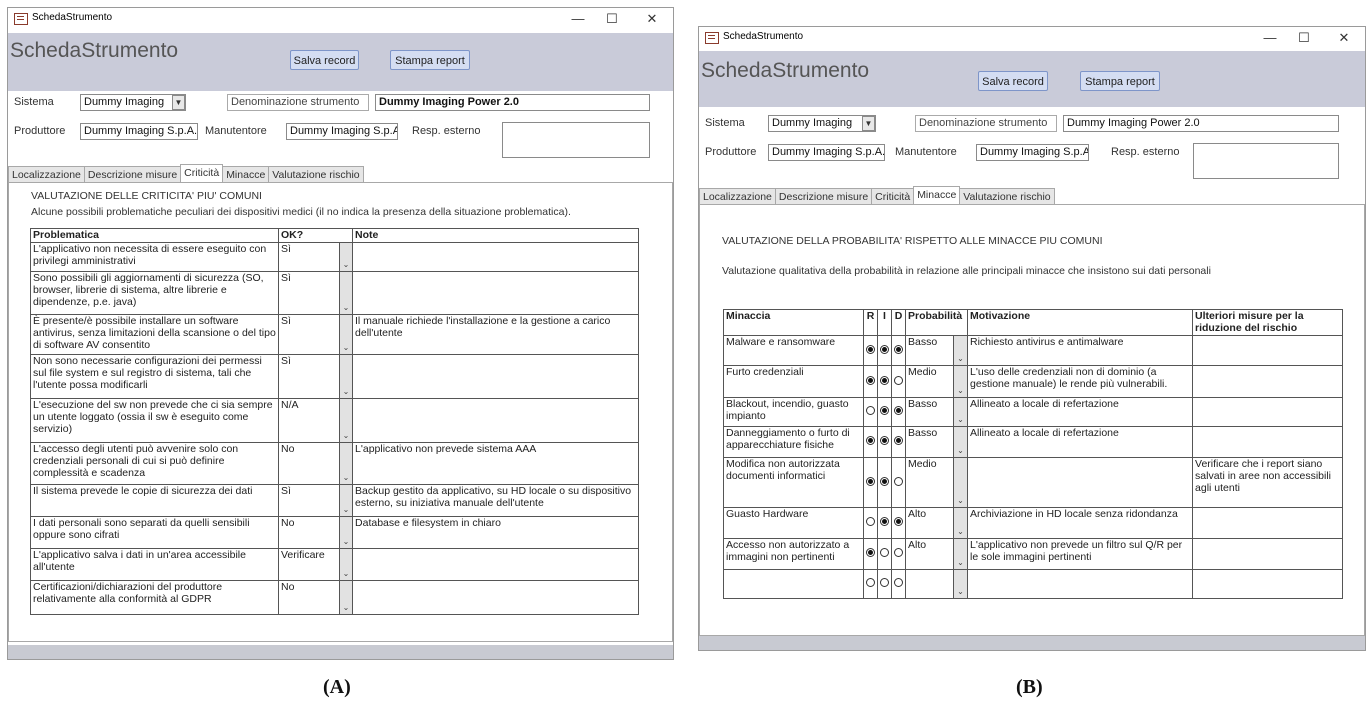 The width and height of the screenshot is (1372, 703). What do you see at coordinates (929, 482) in the screenshot?
I see `probabilita-cell: Medio` at bounding box center [929, 482].